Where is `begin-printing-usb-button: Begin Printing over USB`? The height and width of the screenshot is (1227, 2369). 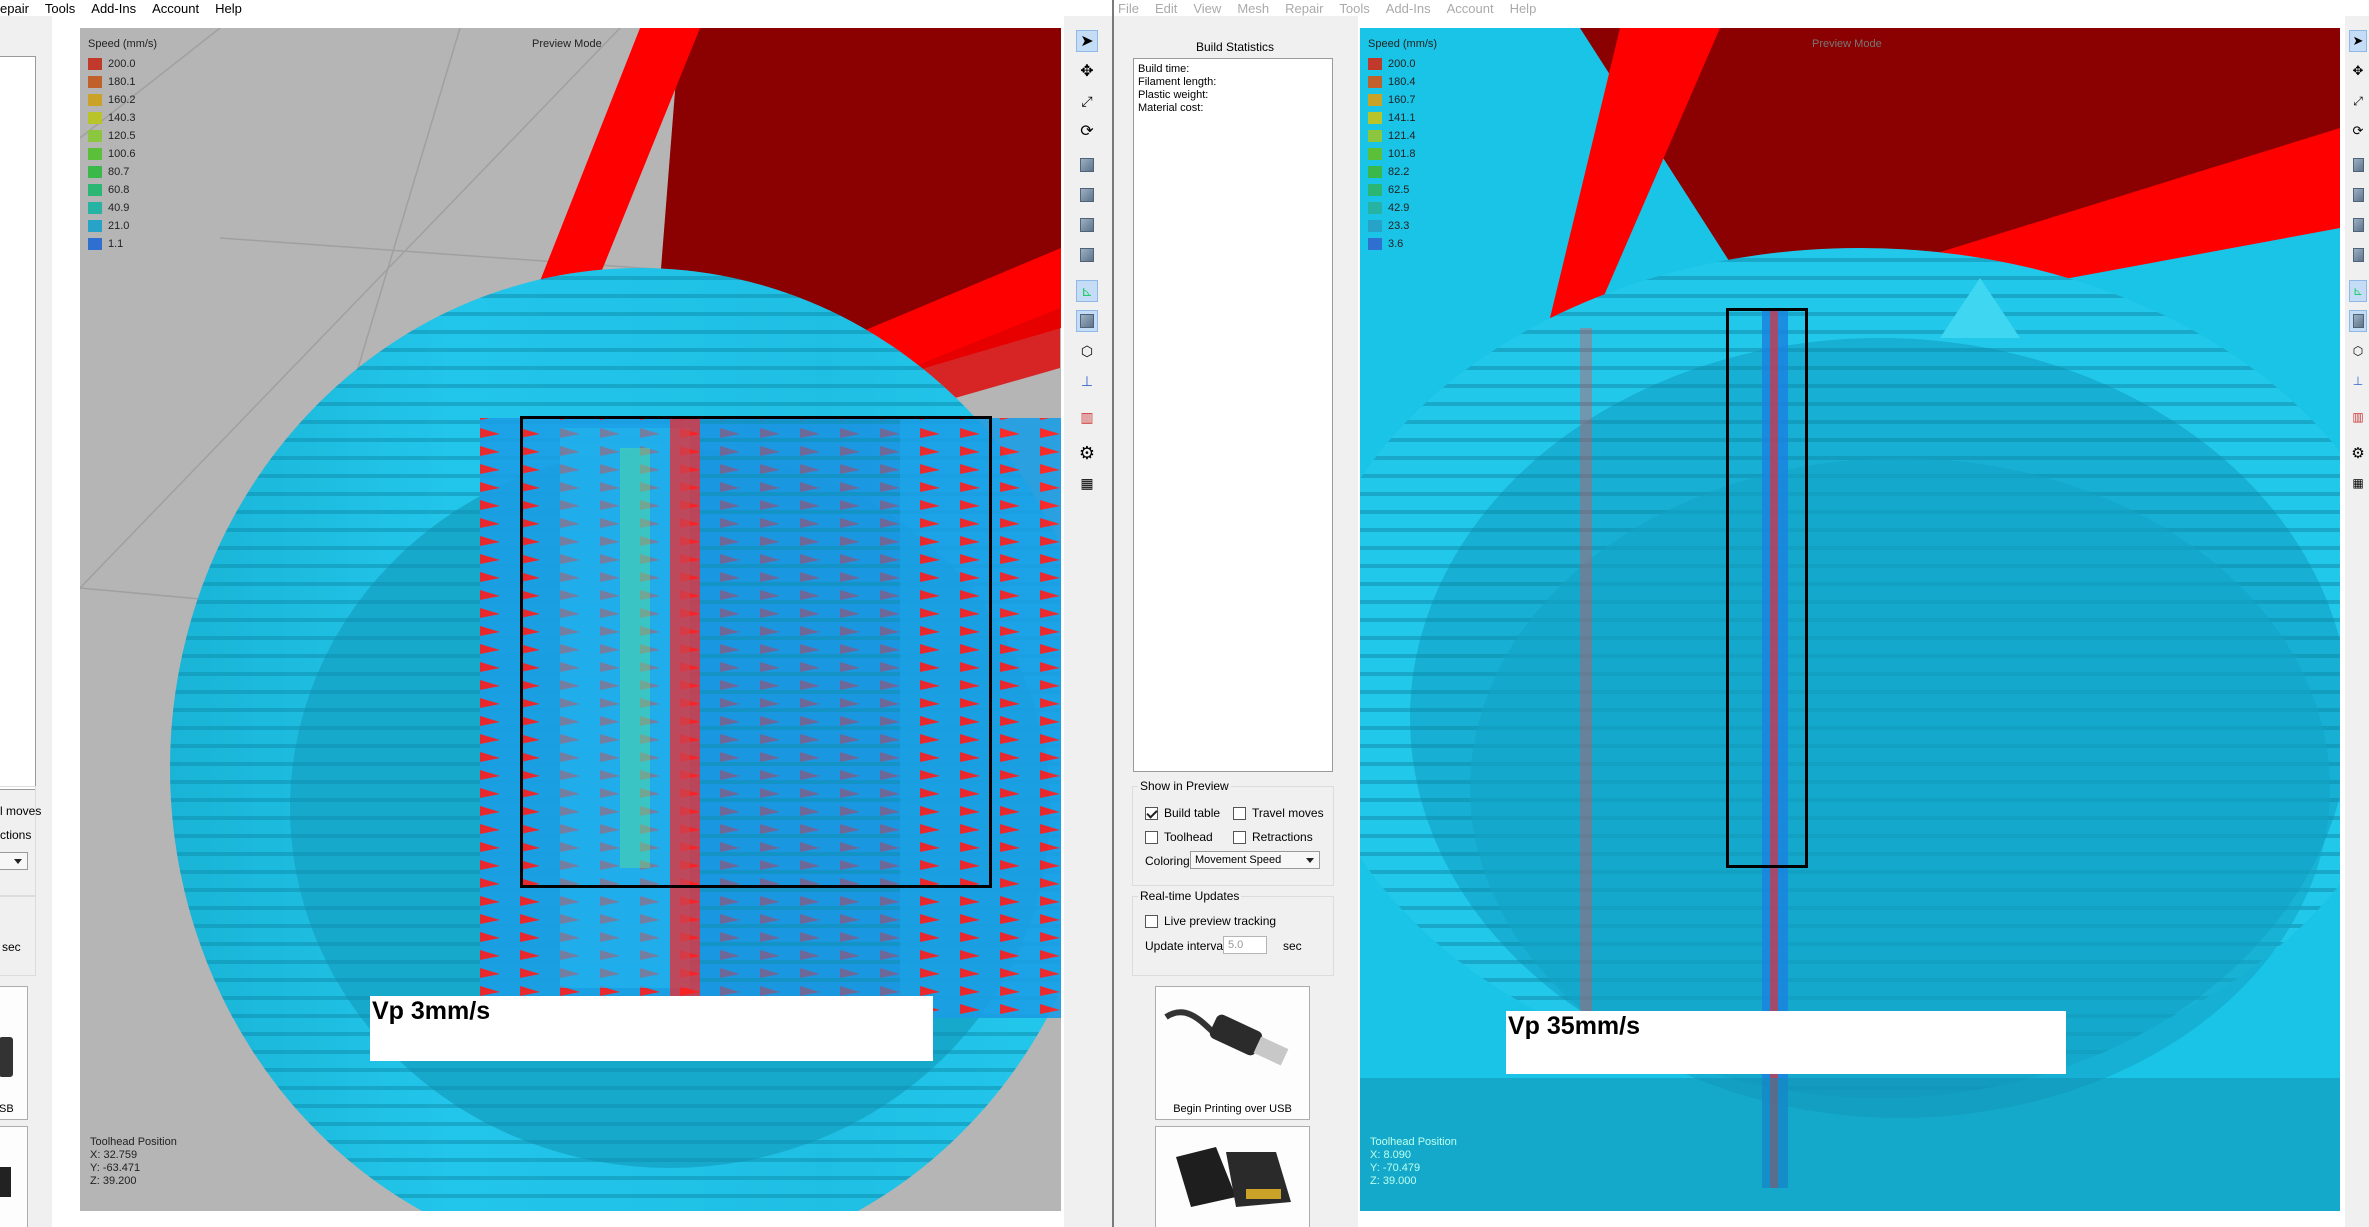 begin-printing-usb-button: Begin Printing over USB is located at coordinates (1232, 1053).